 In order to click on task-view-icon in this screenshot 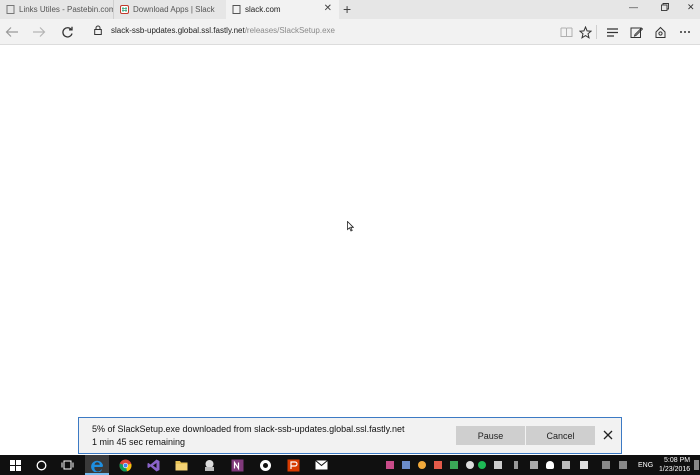, I will do `click(67, 465)`.